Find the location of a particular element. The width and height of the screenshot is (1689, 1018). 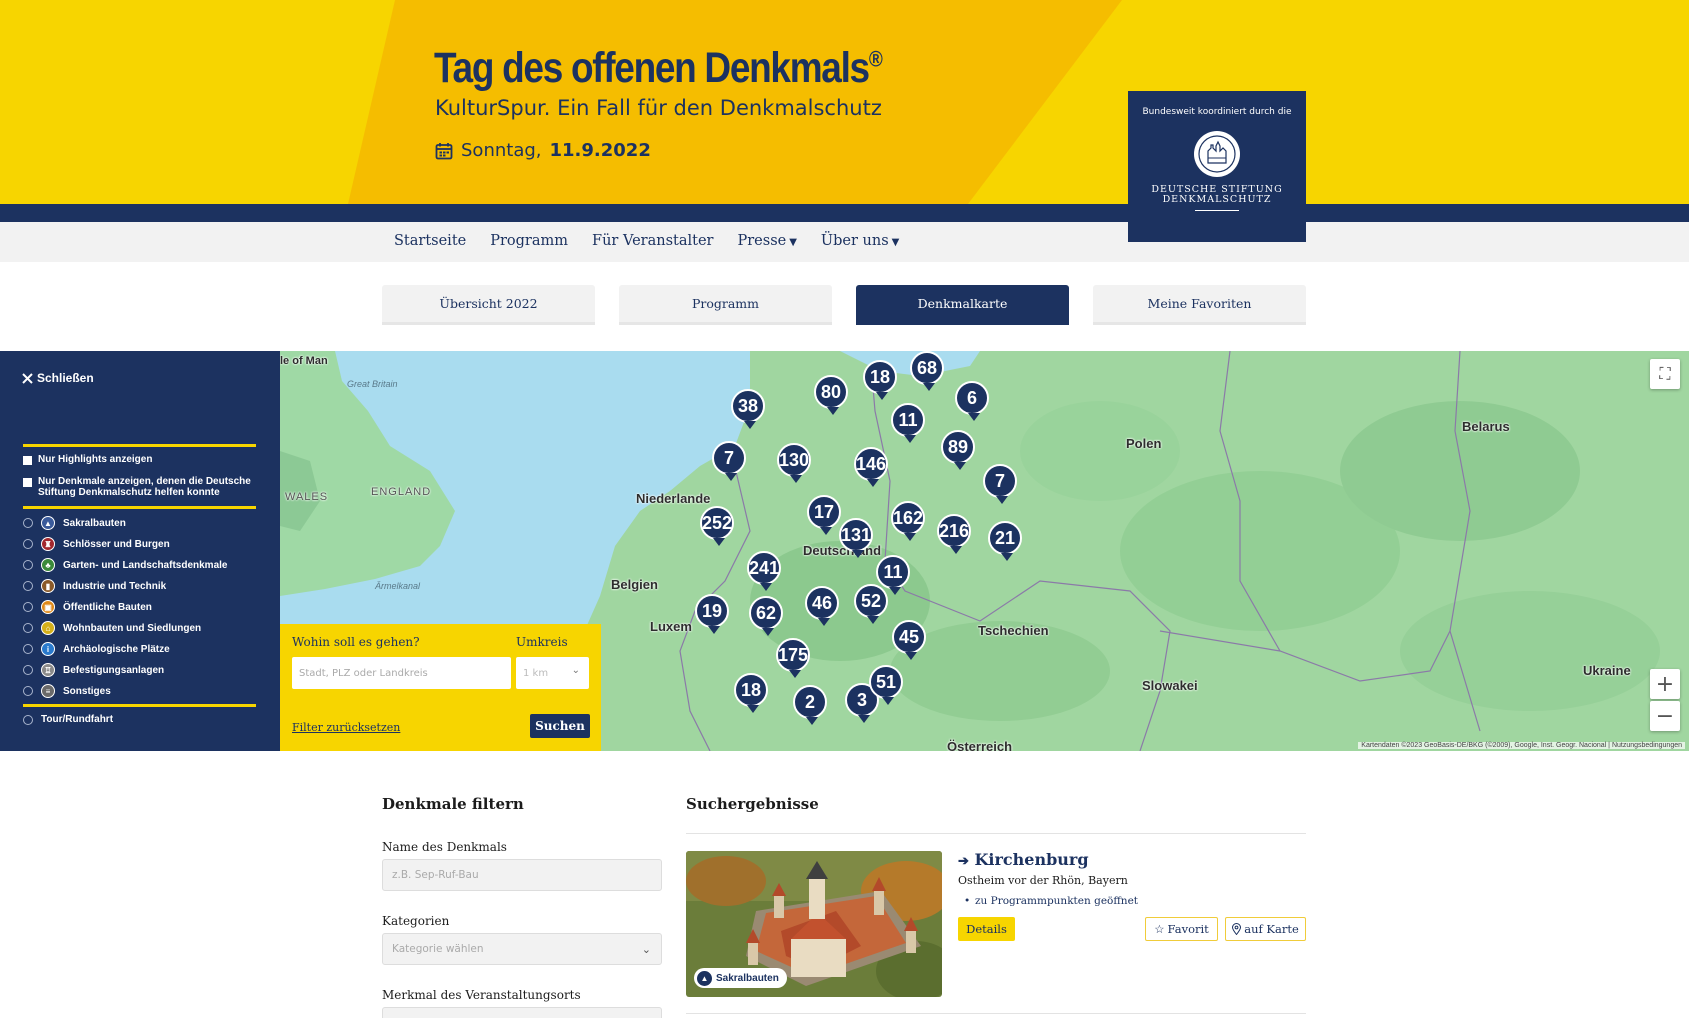

show-on-map-button: auf Karte is located at coordinates (1265, 929).